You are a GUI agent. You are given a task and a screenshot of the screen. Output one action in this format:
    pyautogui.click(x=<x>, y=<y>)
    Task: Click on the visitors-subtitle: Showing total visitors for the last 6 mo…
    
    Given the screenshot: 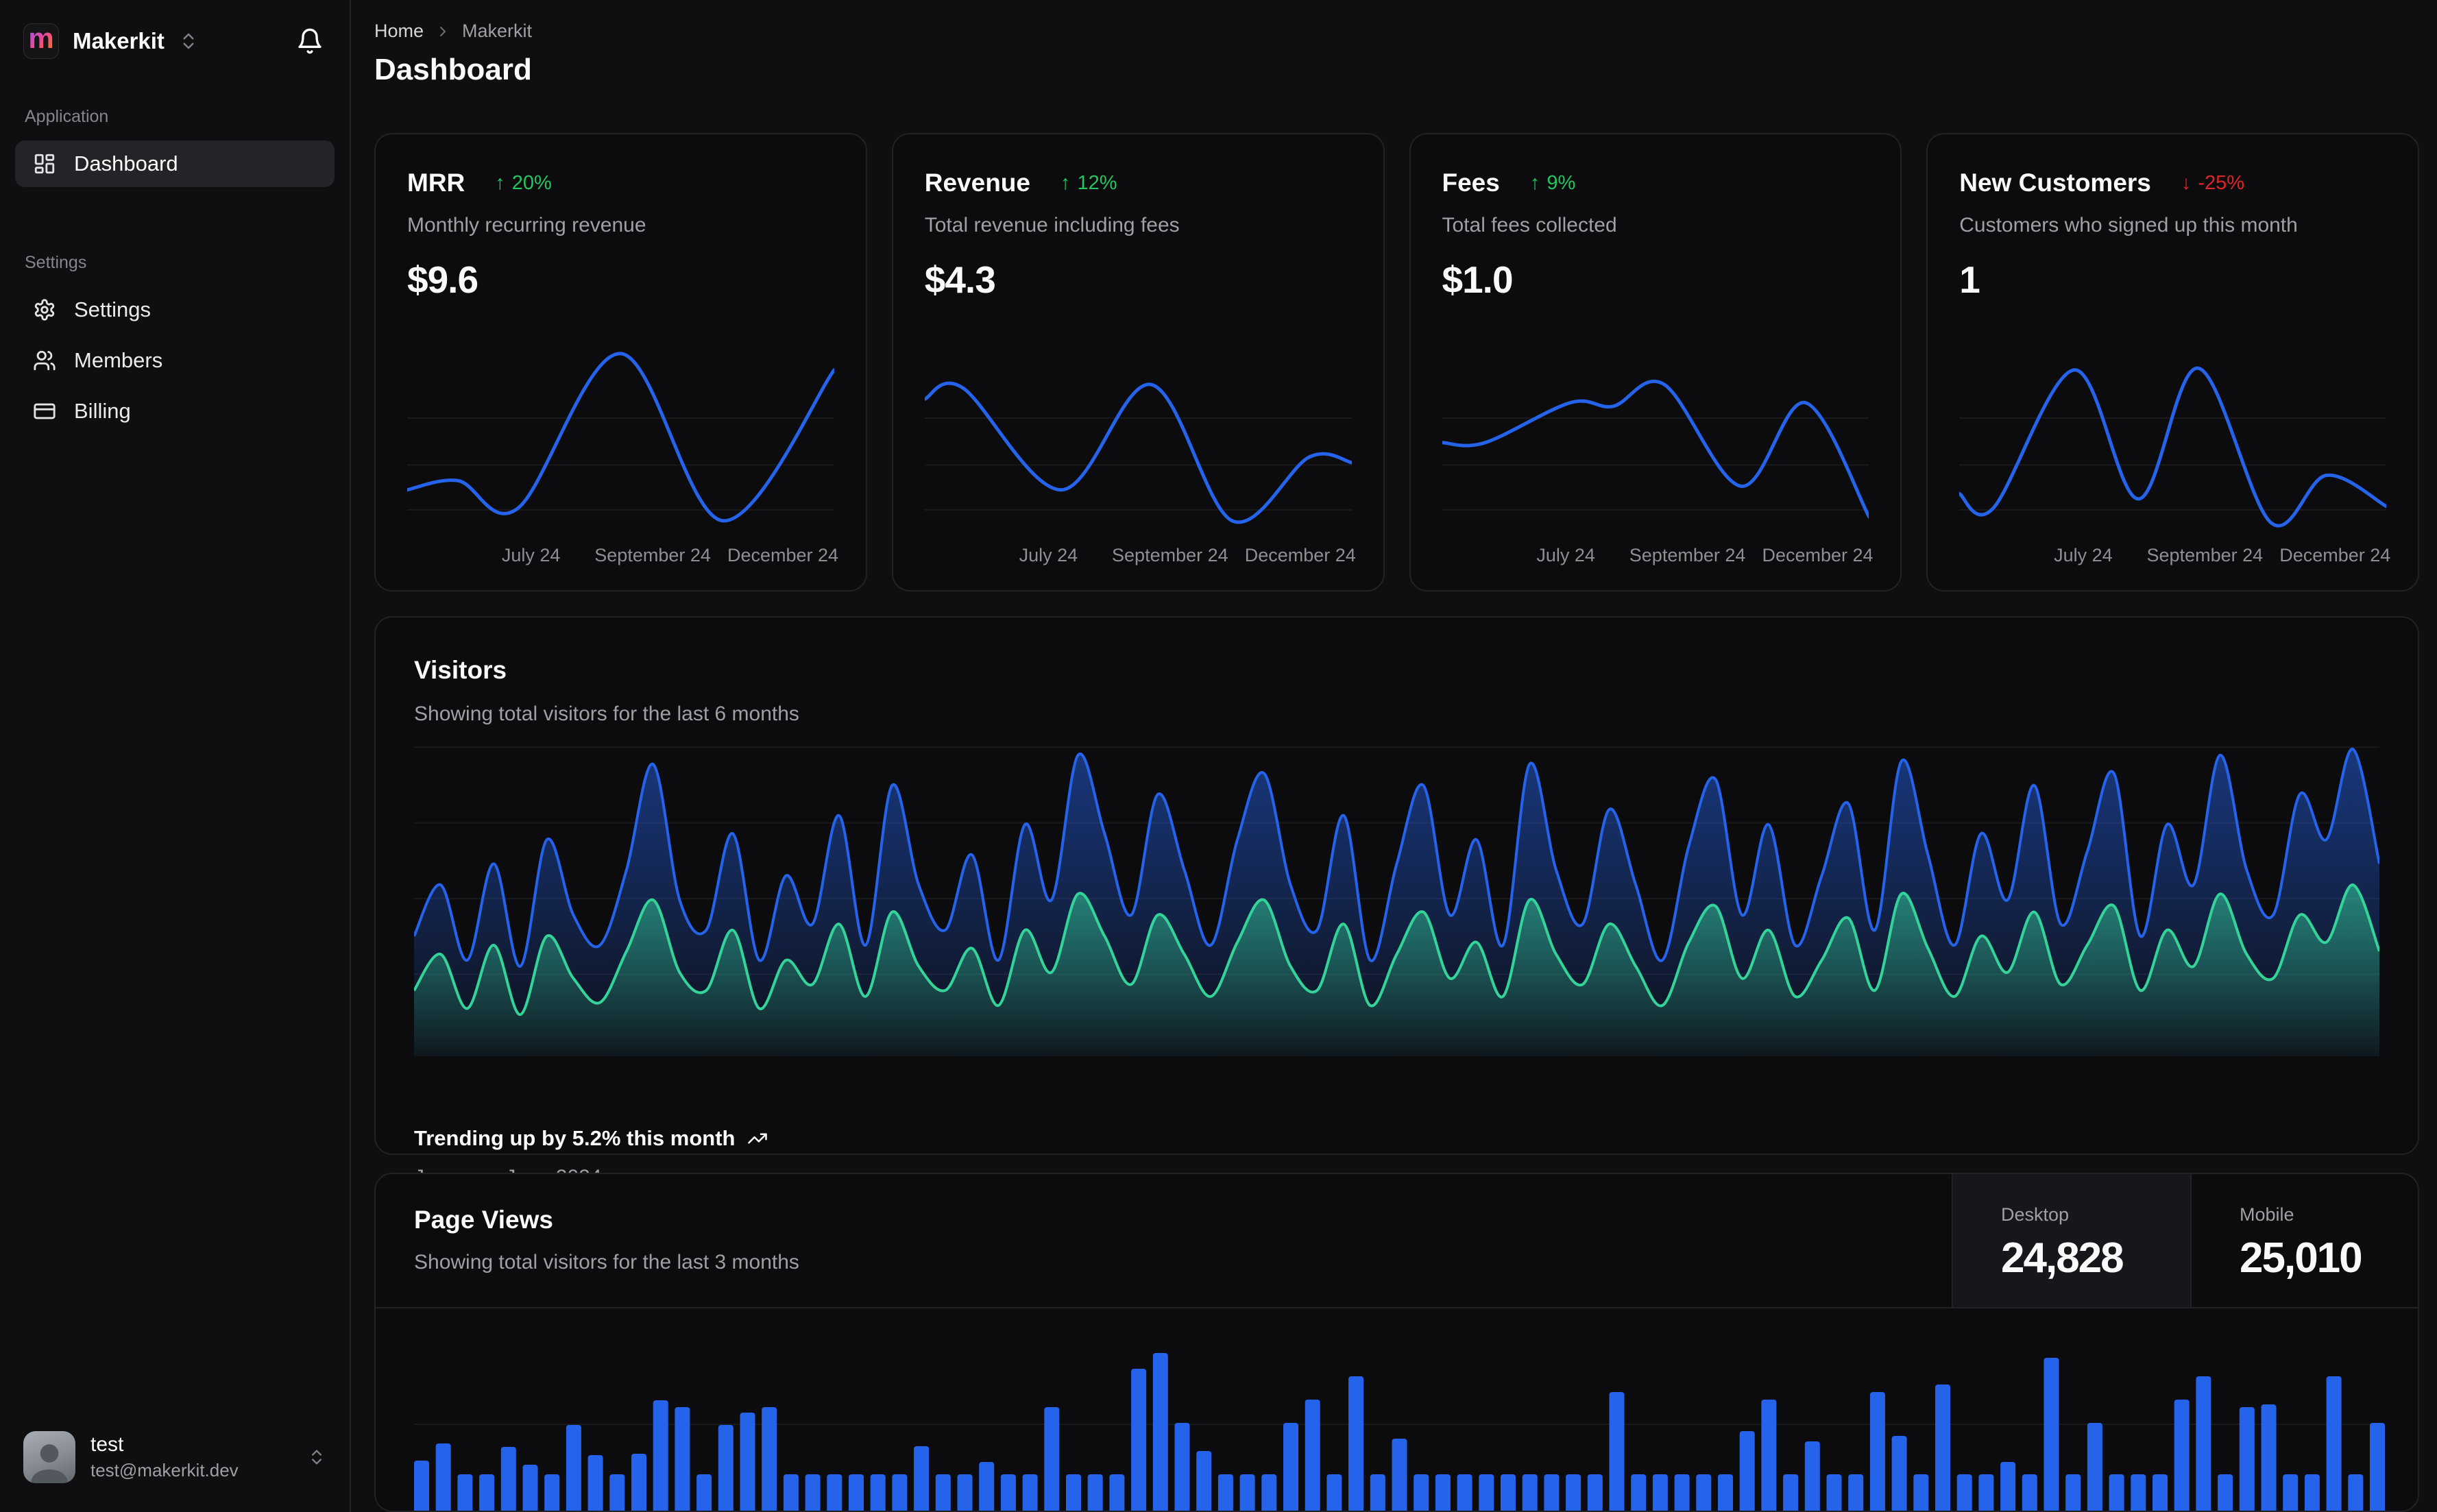 What is the action you would take?
    pyautogui.click(x=606, y=714)
    